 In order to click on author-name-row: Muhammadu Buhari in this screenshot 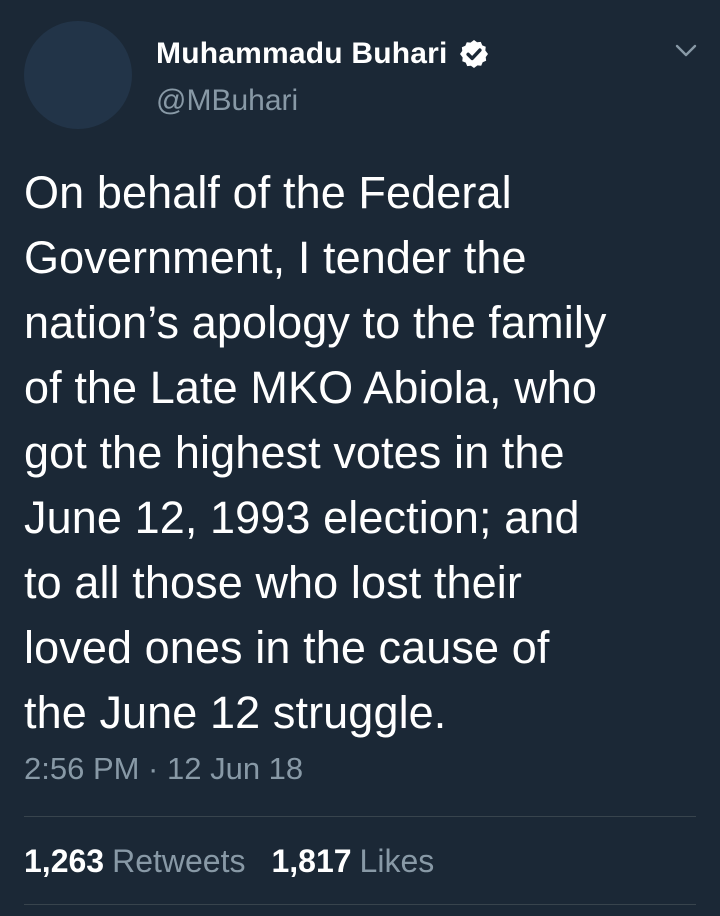, I will do `click(323, 54)`.